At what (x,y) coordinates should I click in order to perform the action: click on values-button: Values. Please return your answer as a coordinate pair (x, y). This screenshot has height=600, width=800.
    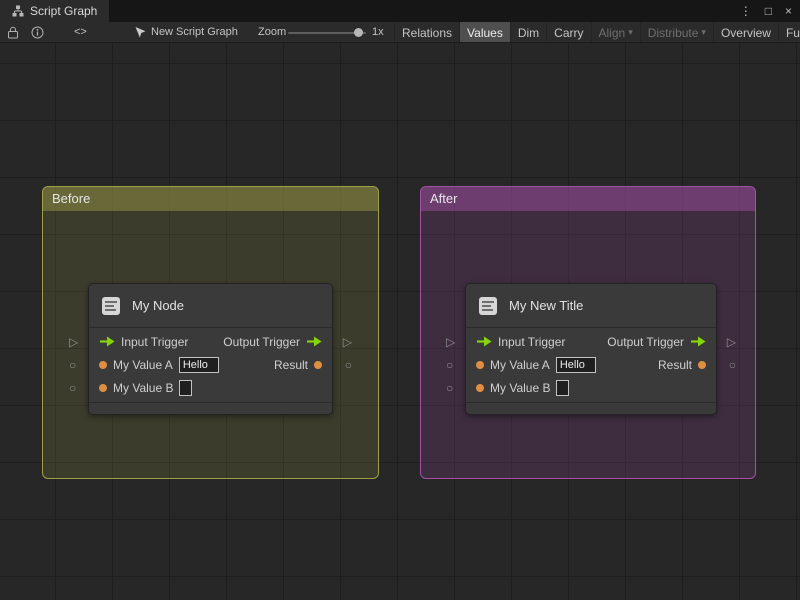
    Looking at the image, I should click on (484, 32).